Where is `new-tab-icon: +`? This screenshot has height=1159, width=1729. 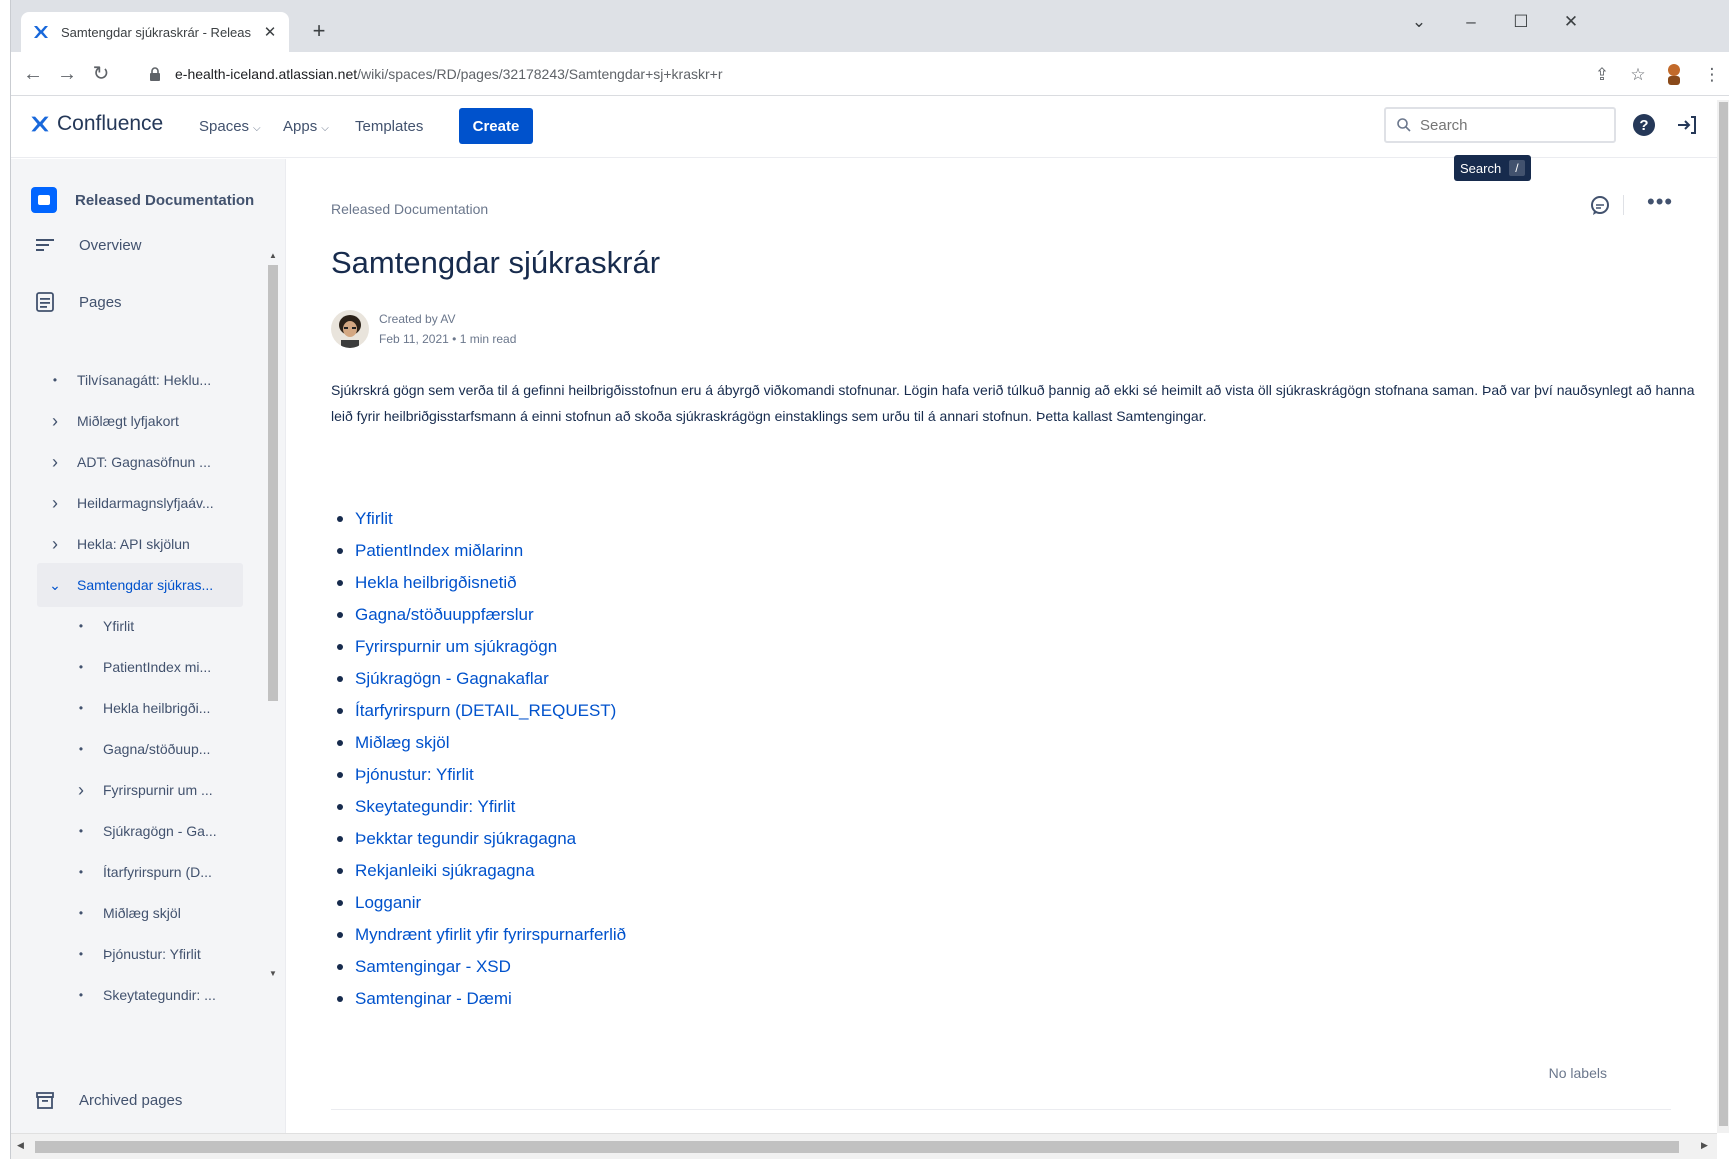
new-tab-icon: + is located at coordinates (319, 32).